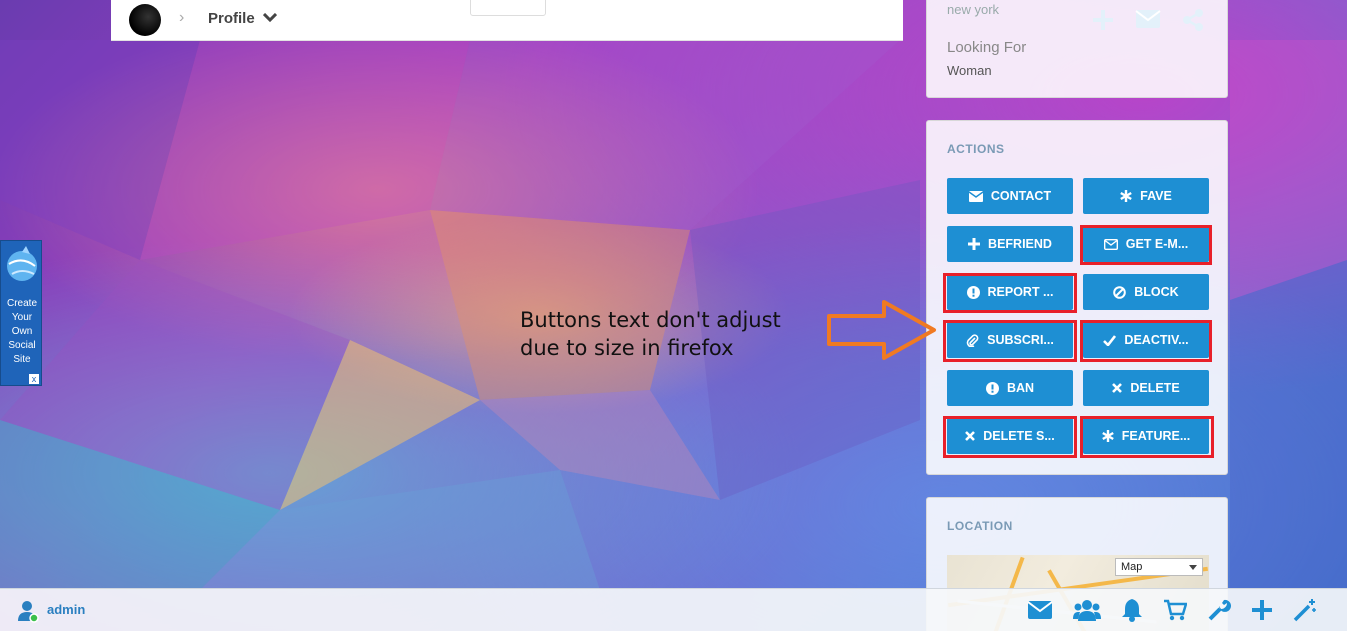  Describe the element at coordinates (22, 359) in the screenshot. I see `widget-text-line: Site` at that location.